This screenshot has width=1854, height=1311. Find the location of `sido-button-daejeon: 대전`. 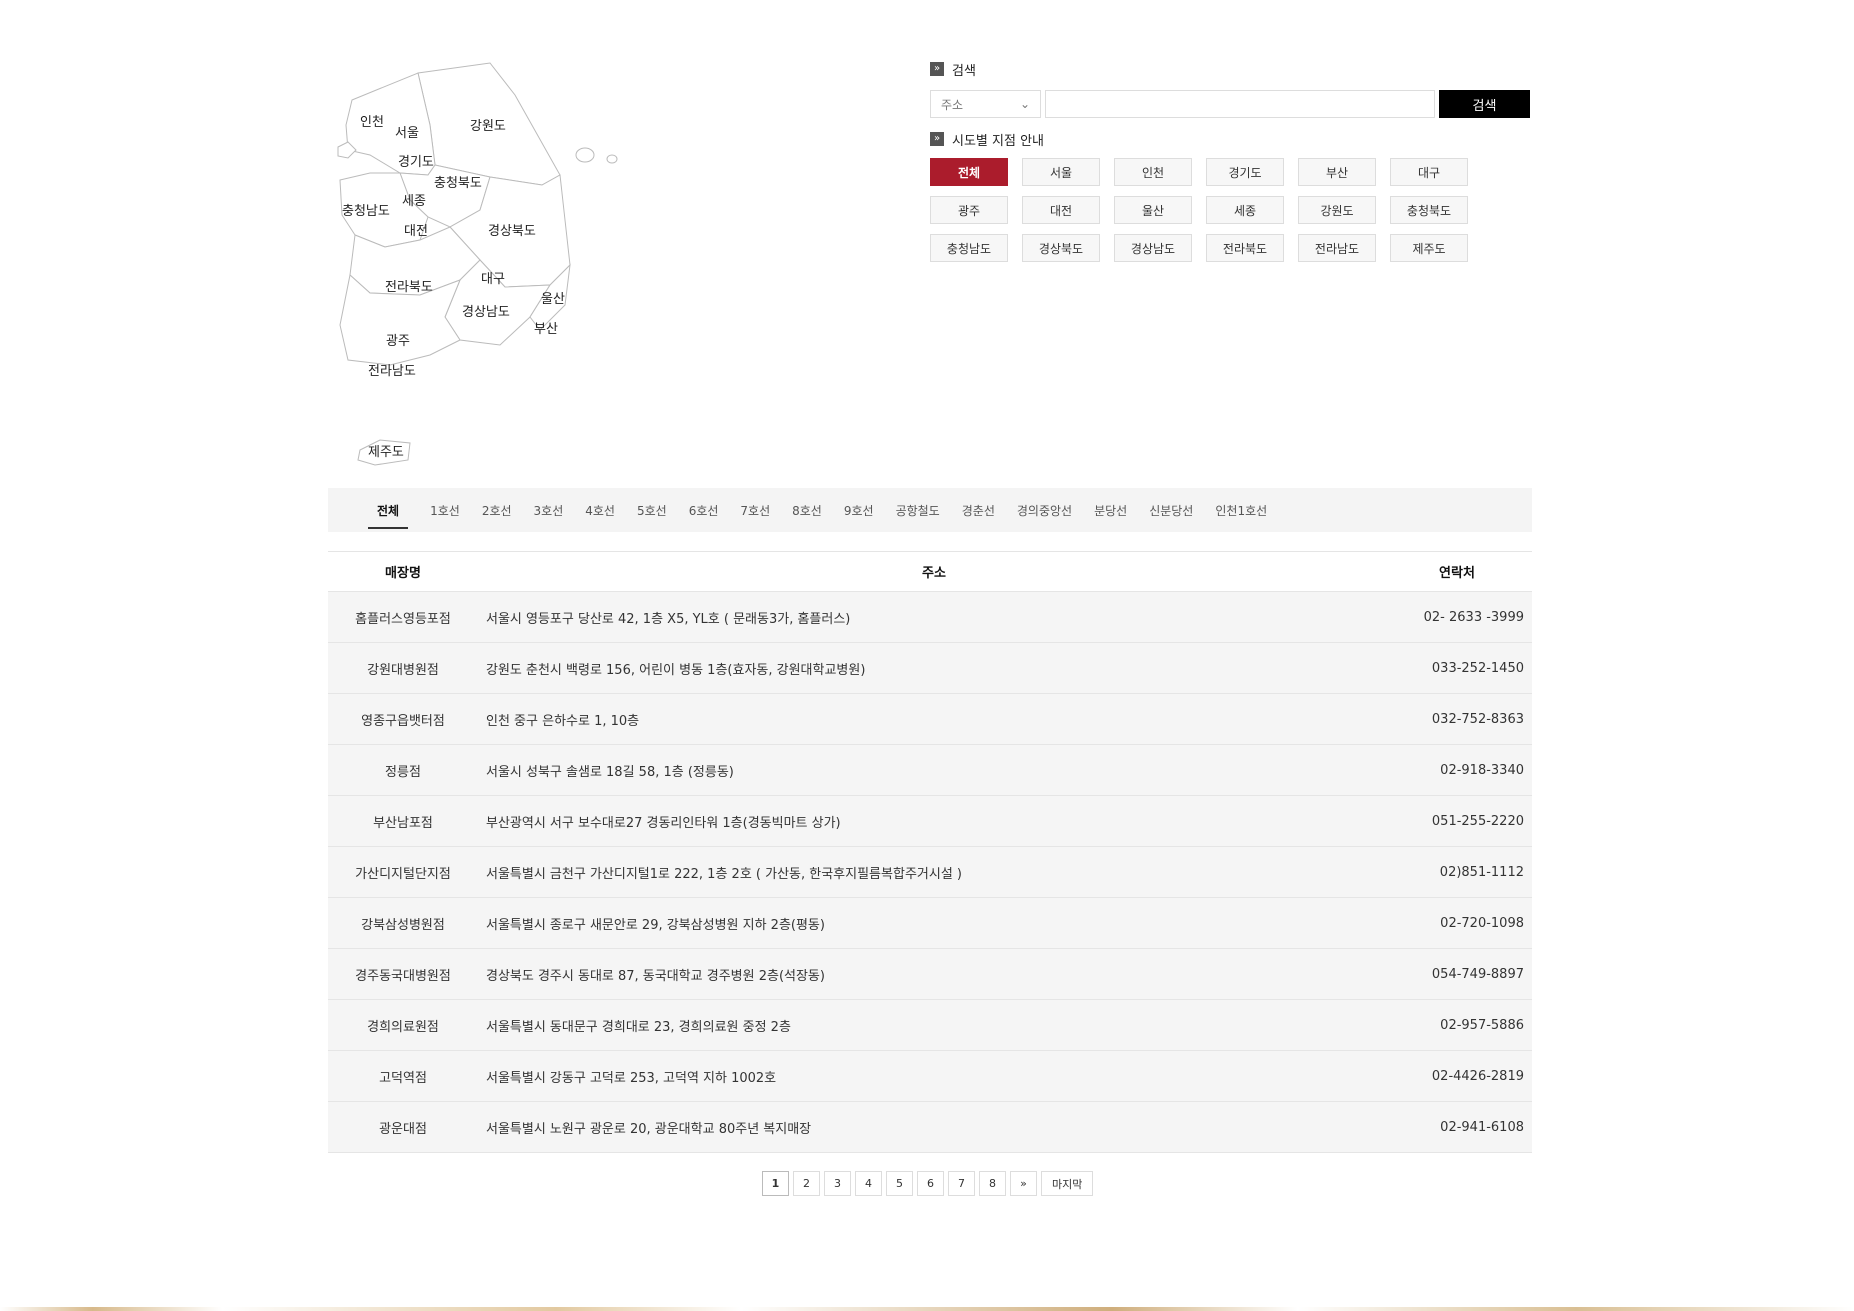

sido-button-daejeon: 대전 is located at coordinates (1061, 210).